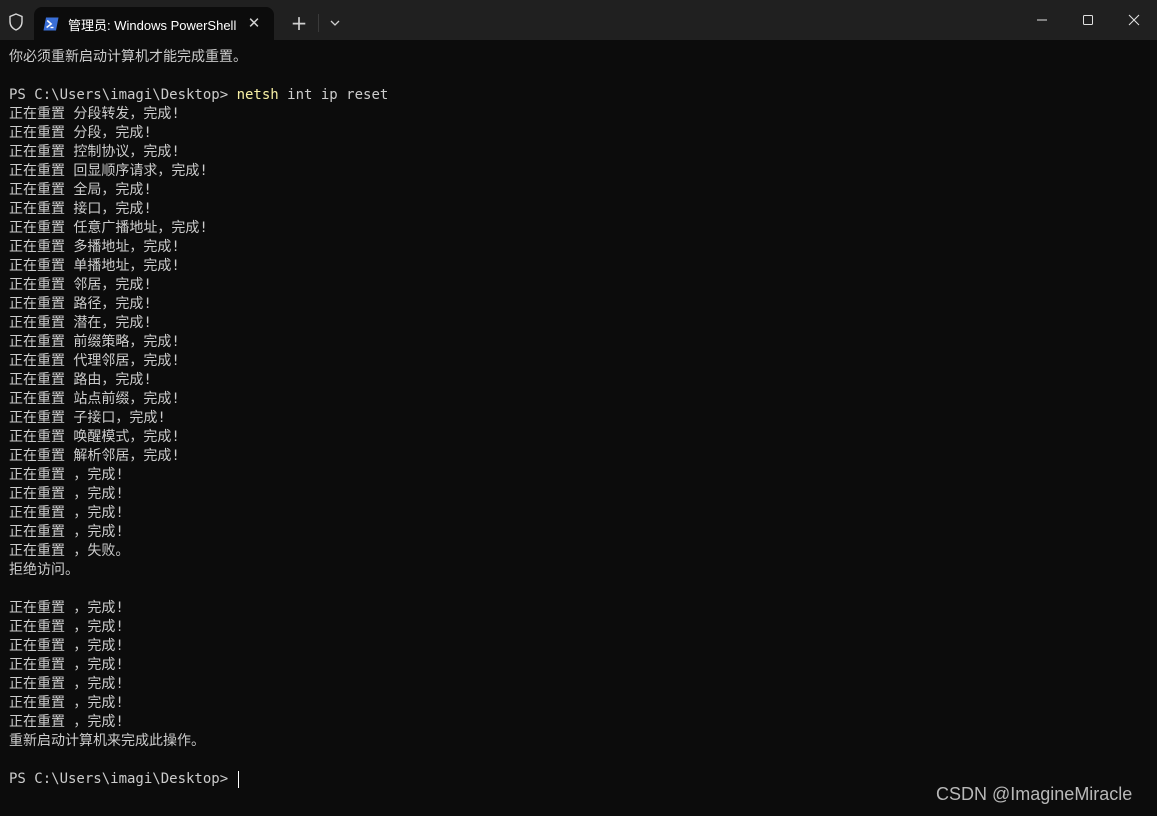 The image size is (1157, 816). I want to click on output-line: 你必须重新启动计算机才能完成重置。, so click(128, 57).